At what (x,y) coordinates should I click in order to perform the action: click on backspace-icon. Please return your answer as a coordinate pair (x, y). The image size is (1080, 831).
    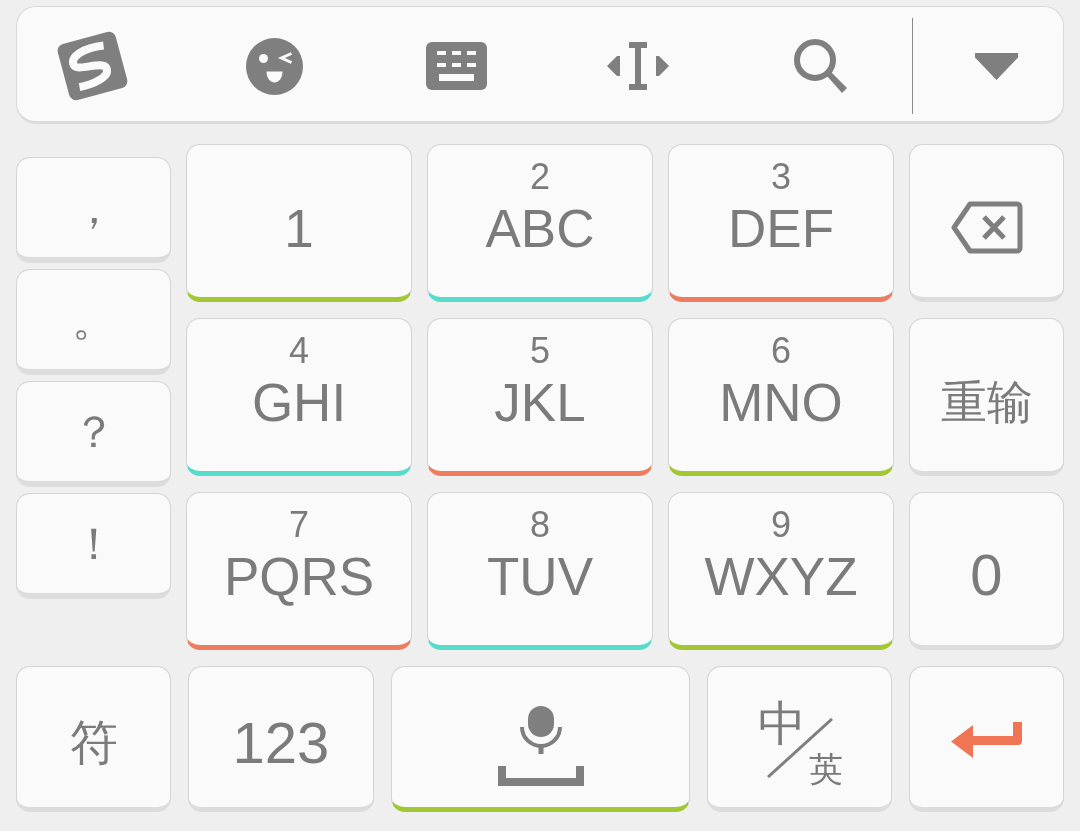
    Looking at the image, I should click on (986, 227).